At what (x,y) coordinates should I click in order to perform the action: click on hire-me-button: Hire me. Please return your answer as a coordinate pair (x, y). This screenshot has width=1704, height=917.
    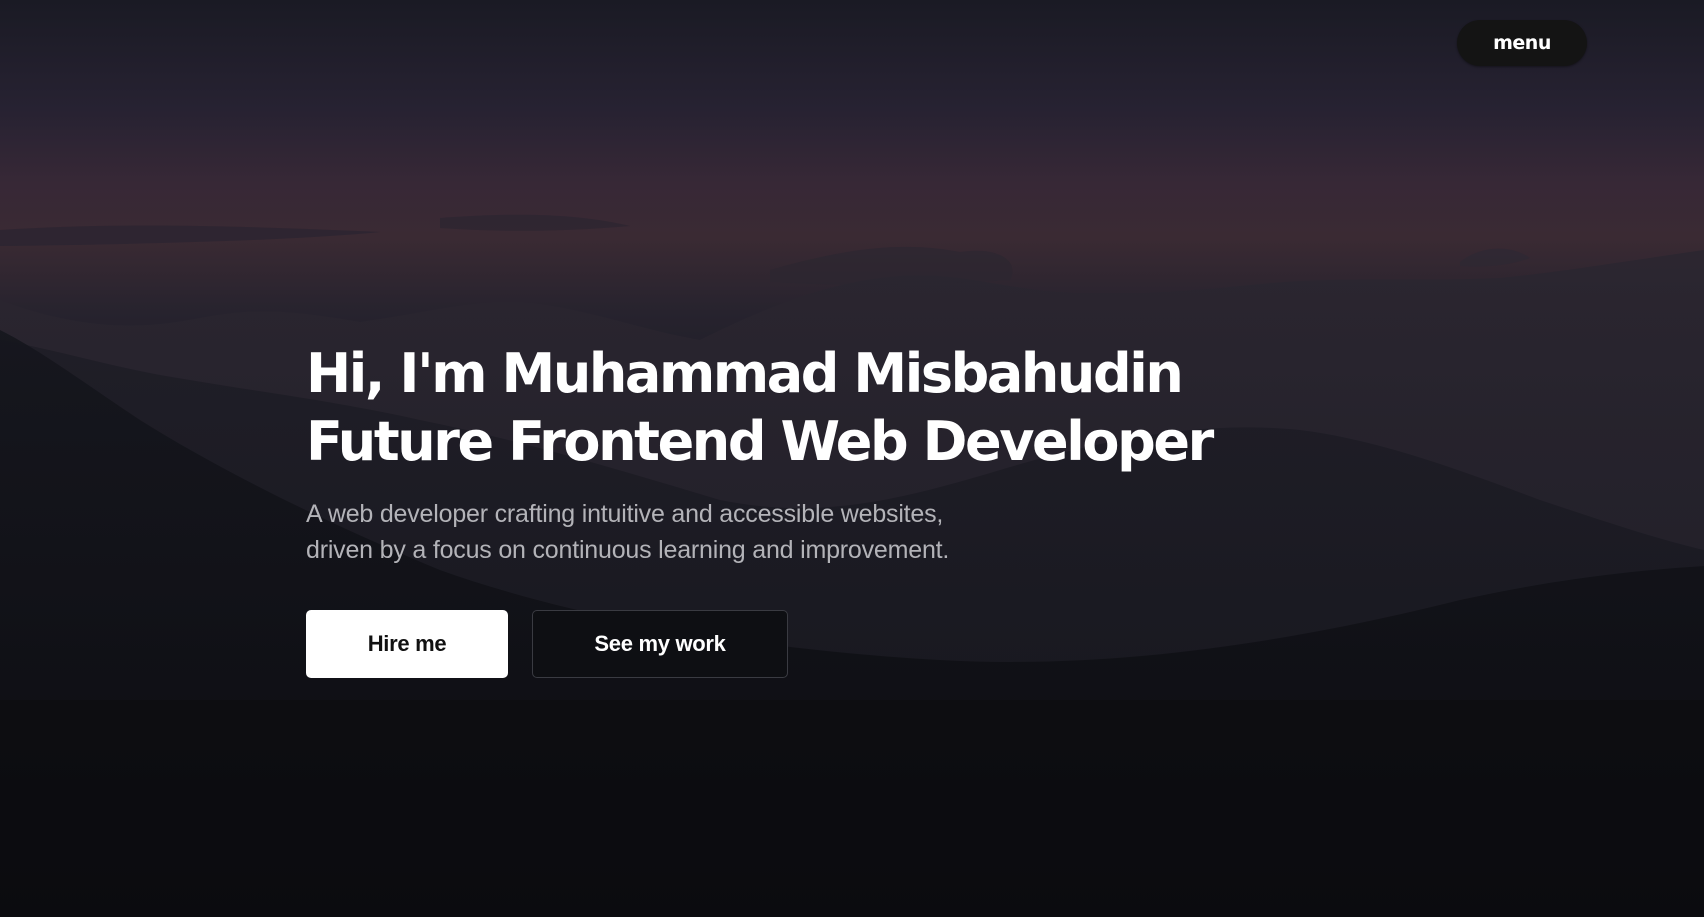
    Looking at the image, I should click on (407, 644).